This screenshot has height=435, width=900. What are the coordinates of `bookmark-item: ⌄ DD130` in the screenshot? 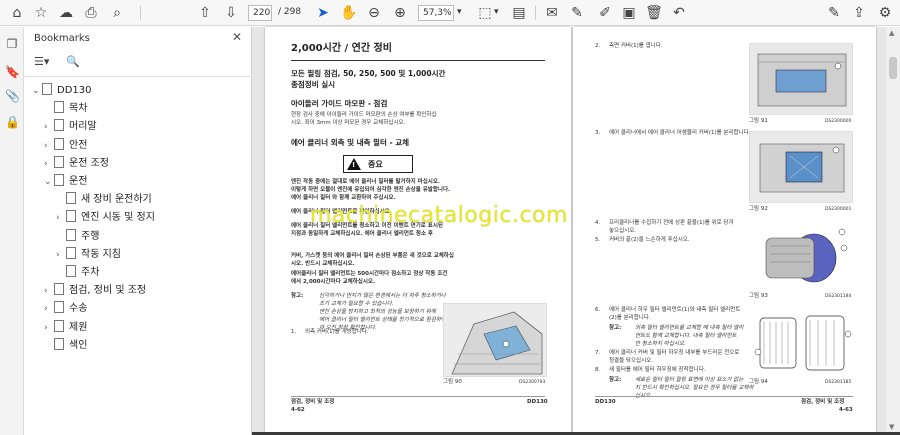 It's located at (62, 91).